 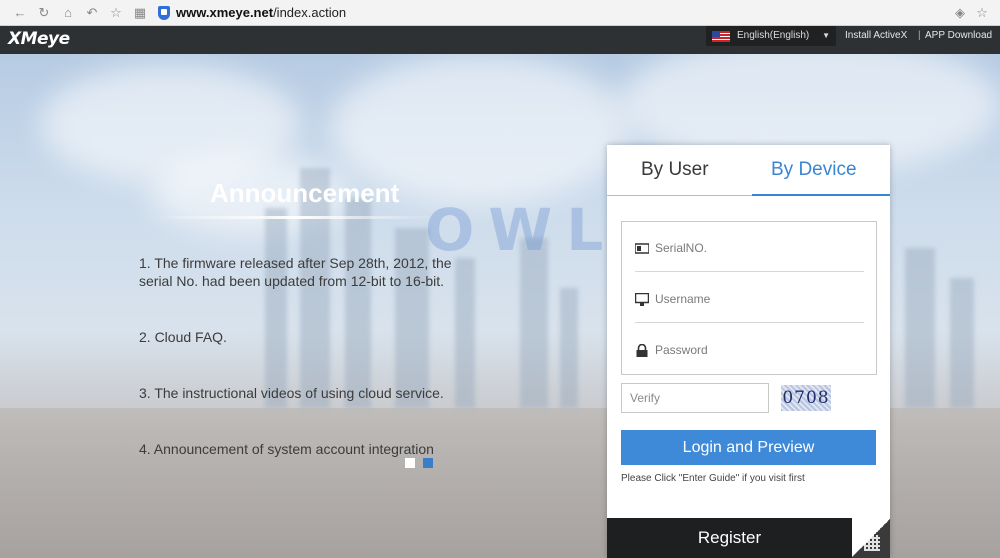 What do you see at coordinates (140, 13) in the screenshot?
I see `grid-icon: ▦` at bounding box center [140, 13].